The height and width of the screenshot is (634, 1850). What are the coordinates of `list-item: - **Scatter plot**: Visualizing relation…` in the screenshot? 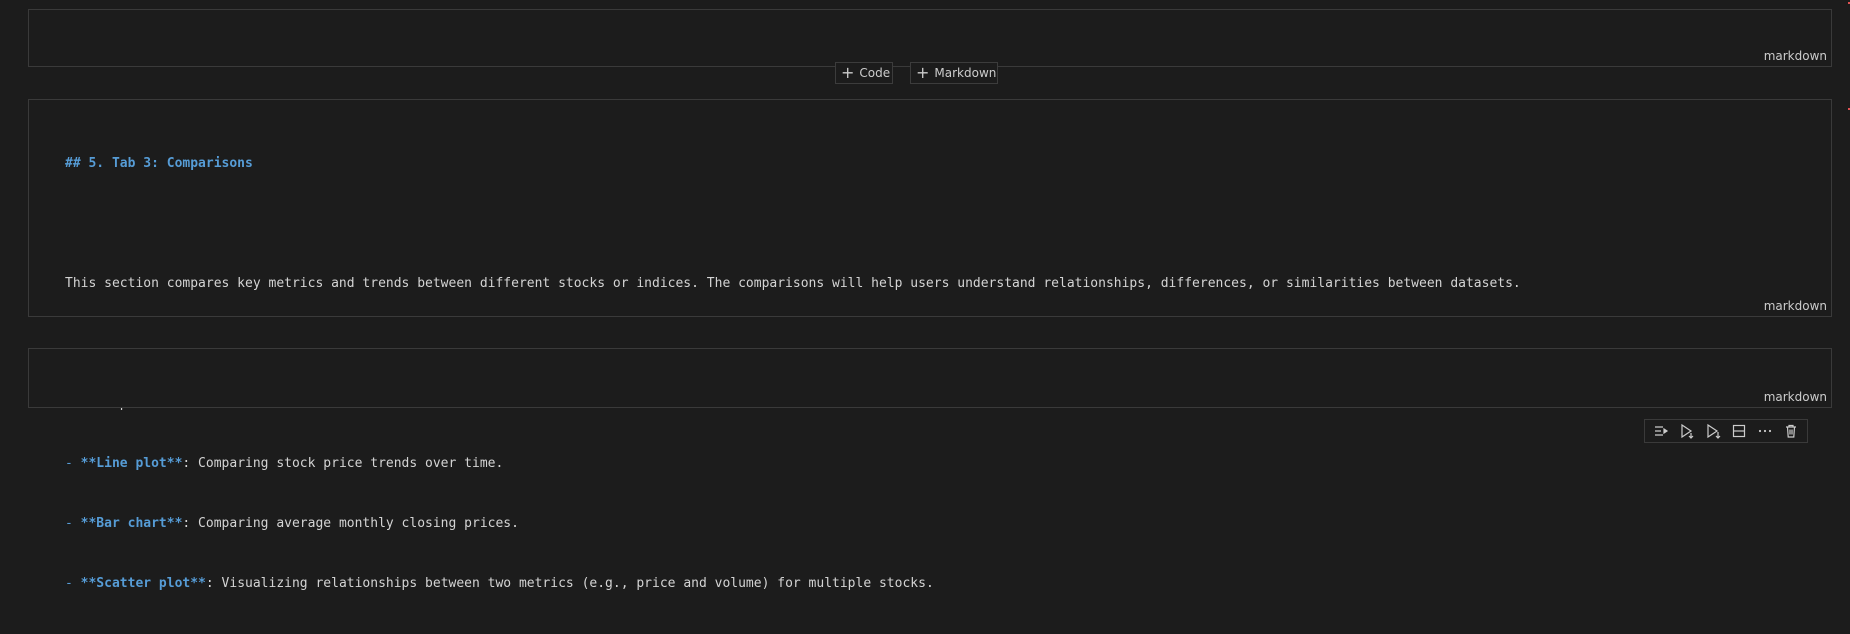 It's located at (499, 583).